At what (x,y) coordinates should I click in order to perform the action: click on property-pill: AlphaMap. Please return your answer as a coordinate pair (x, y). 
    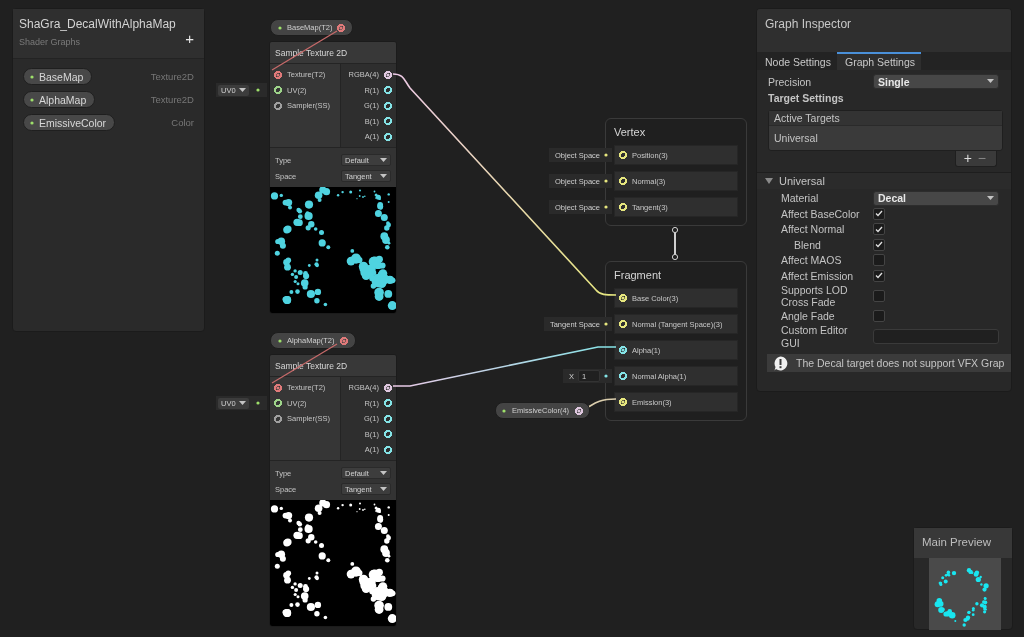
    Looking at the image, I should click on (59, 99).